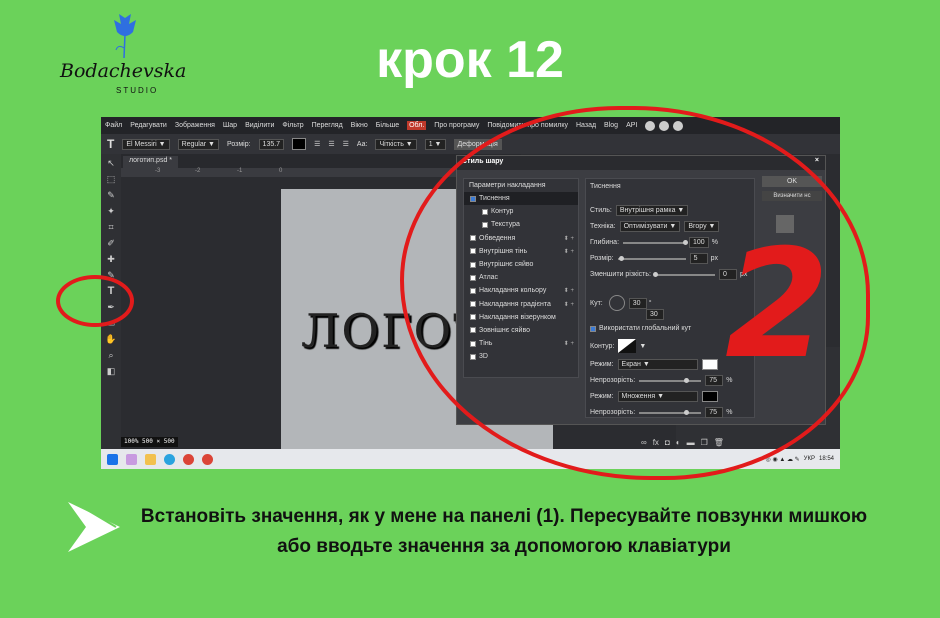  What do you see at coordinates (281, 171) in the screenshot?
I see `ruler-tick: 0` at bounding box center [281, 171].